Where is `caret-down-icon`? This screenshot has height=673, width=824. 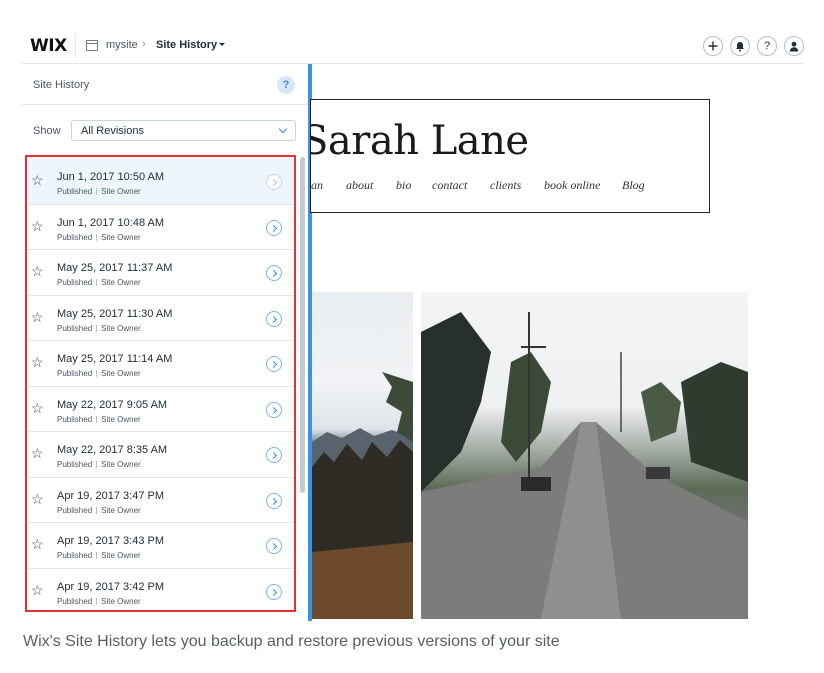
caret-down-icon is located at coordinates (222, 44).